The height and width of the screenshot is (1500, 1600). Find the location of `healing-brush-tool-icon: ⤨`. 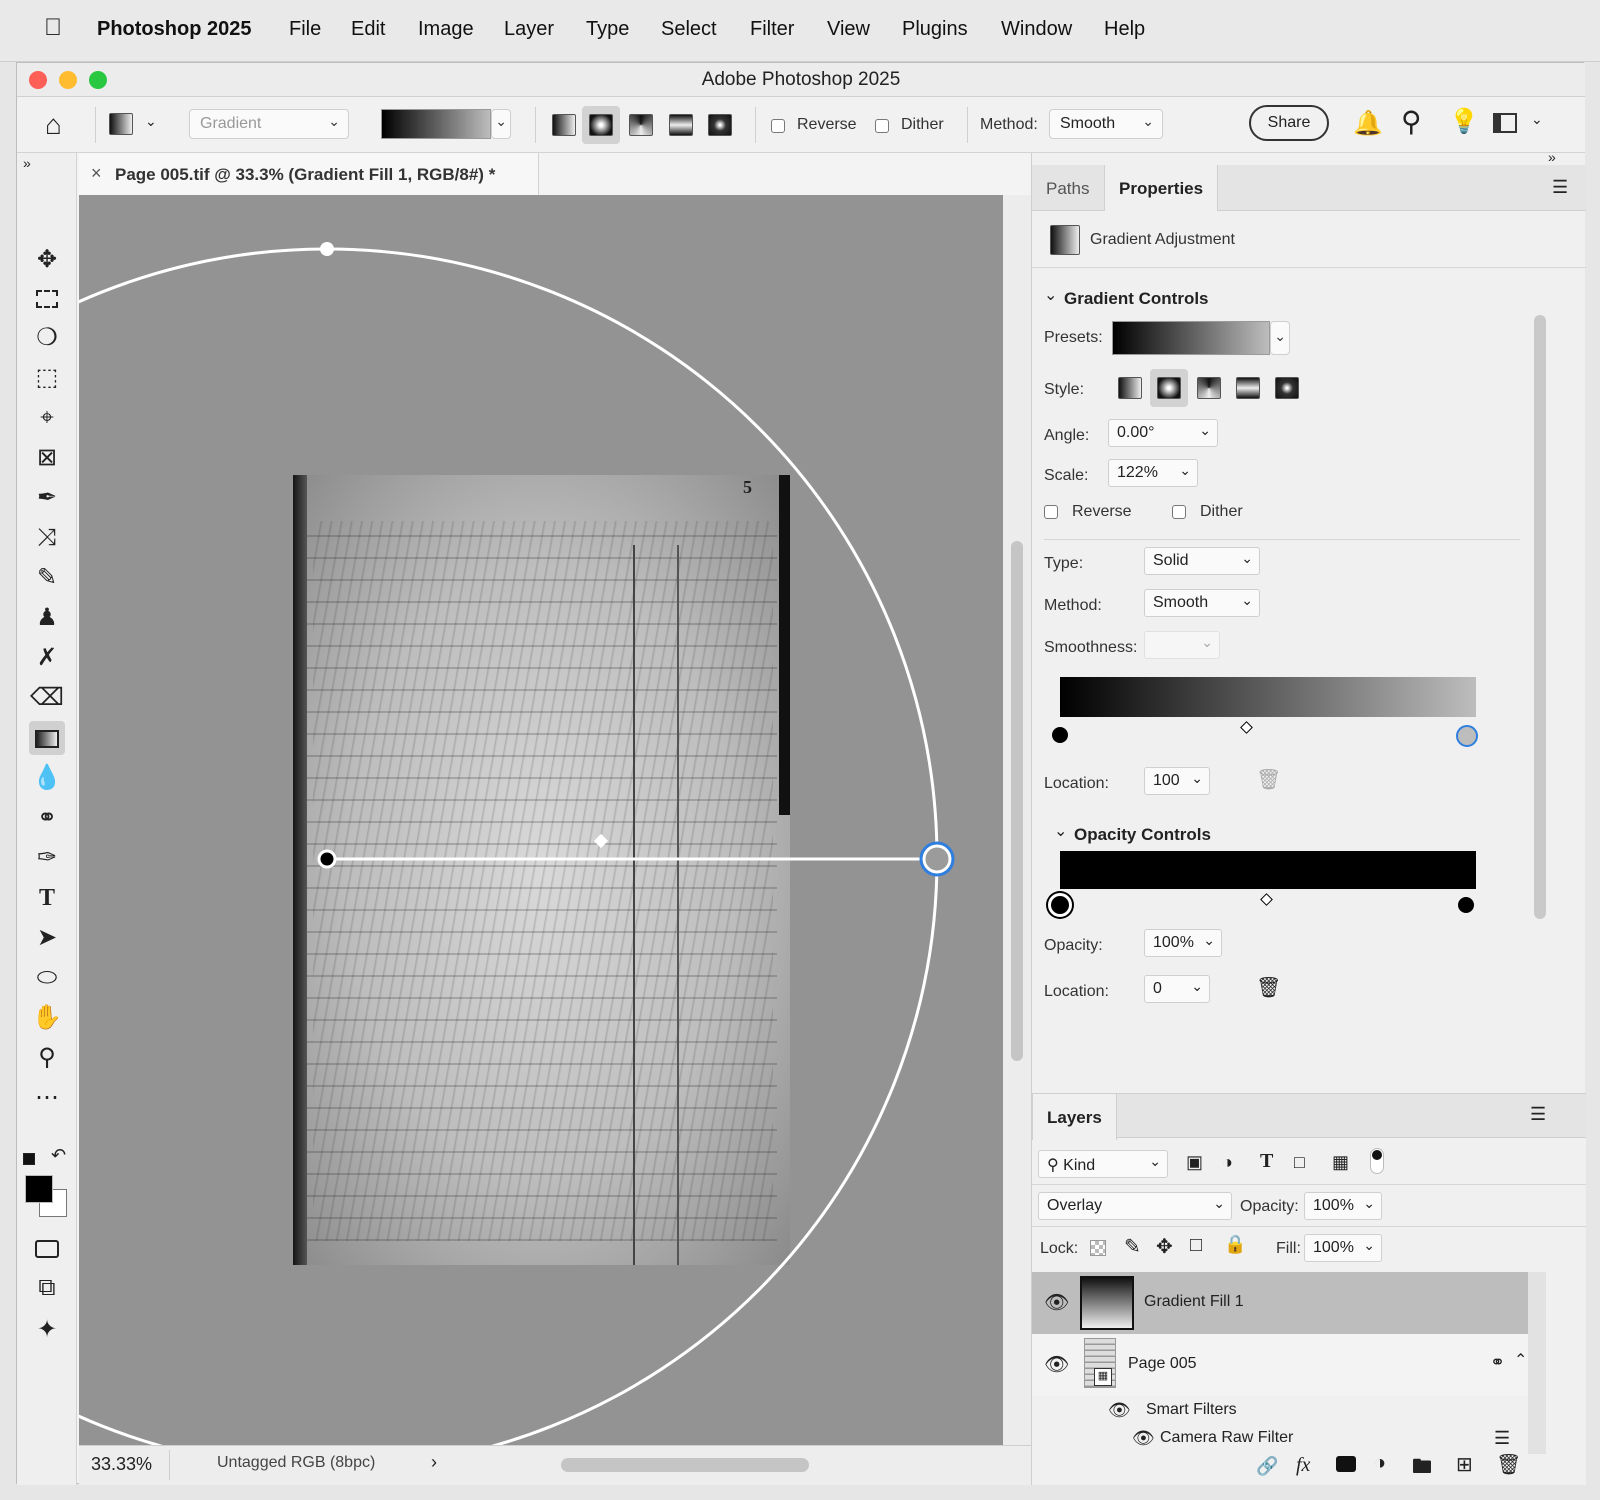

healing-brush-tool-icon: ⤨ is located at coordinates (47, 538).